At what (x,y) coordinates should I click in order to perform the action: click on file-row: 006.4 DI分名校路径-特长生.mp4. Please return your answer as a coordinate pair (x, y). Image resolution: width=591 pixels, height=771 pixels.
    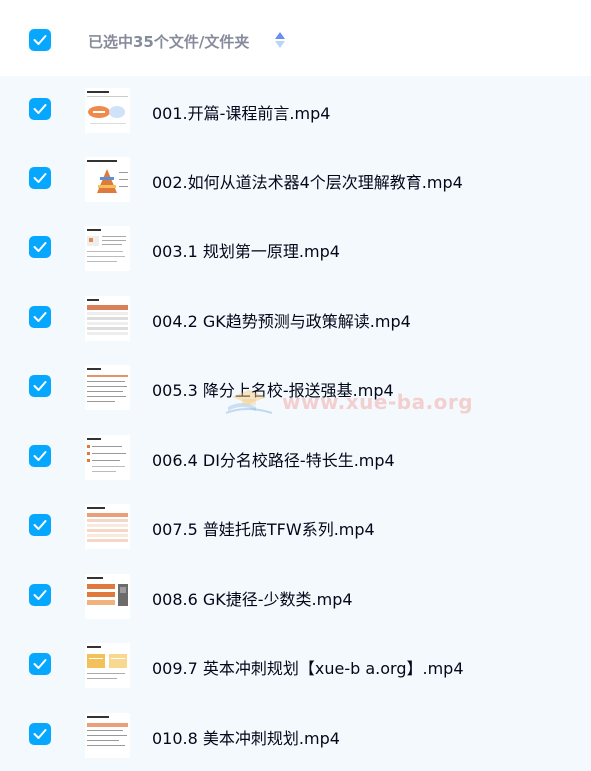
    Looking at the image, I should click on (295, 458).